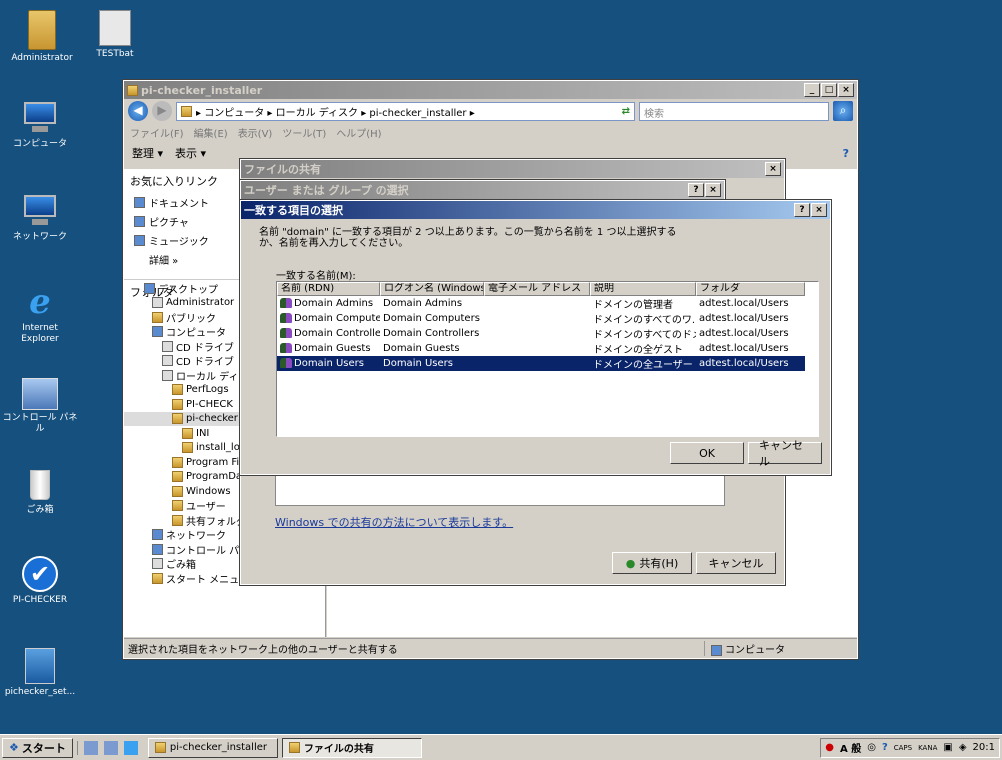 This screenshot has height=760, width=1002. I want to click on desktop-icon-network: ネットワーク, so click(40, 218).